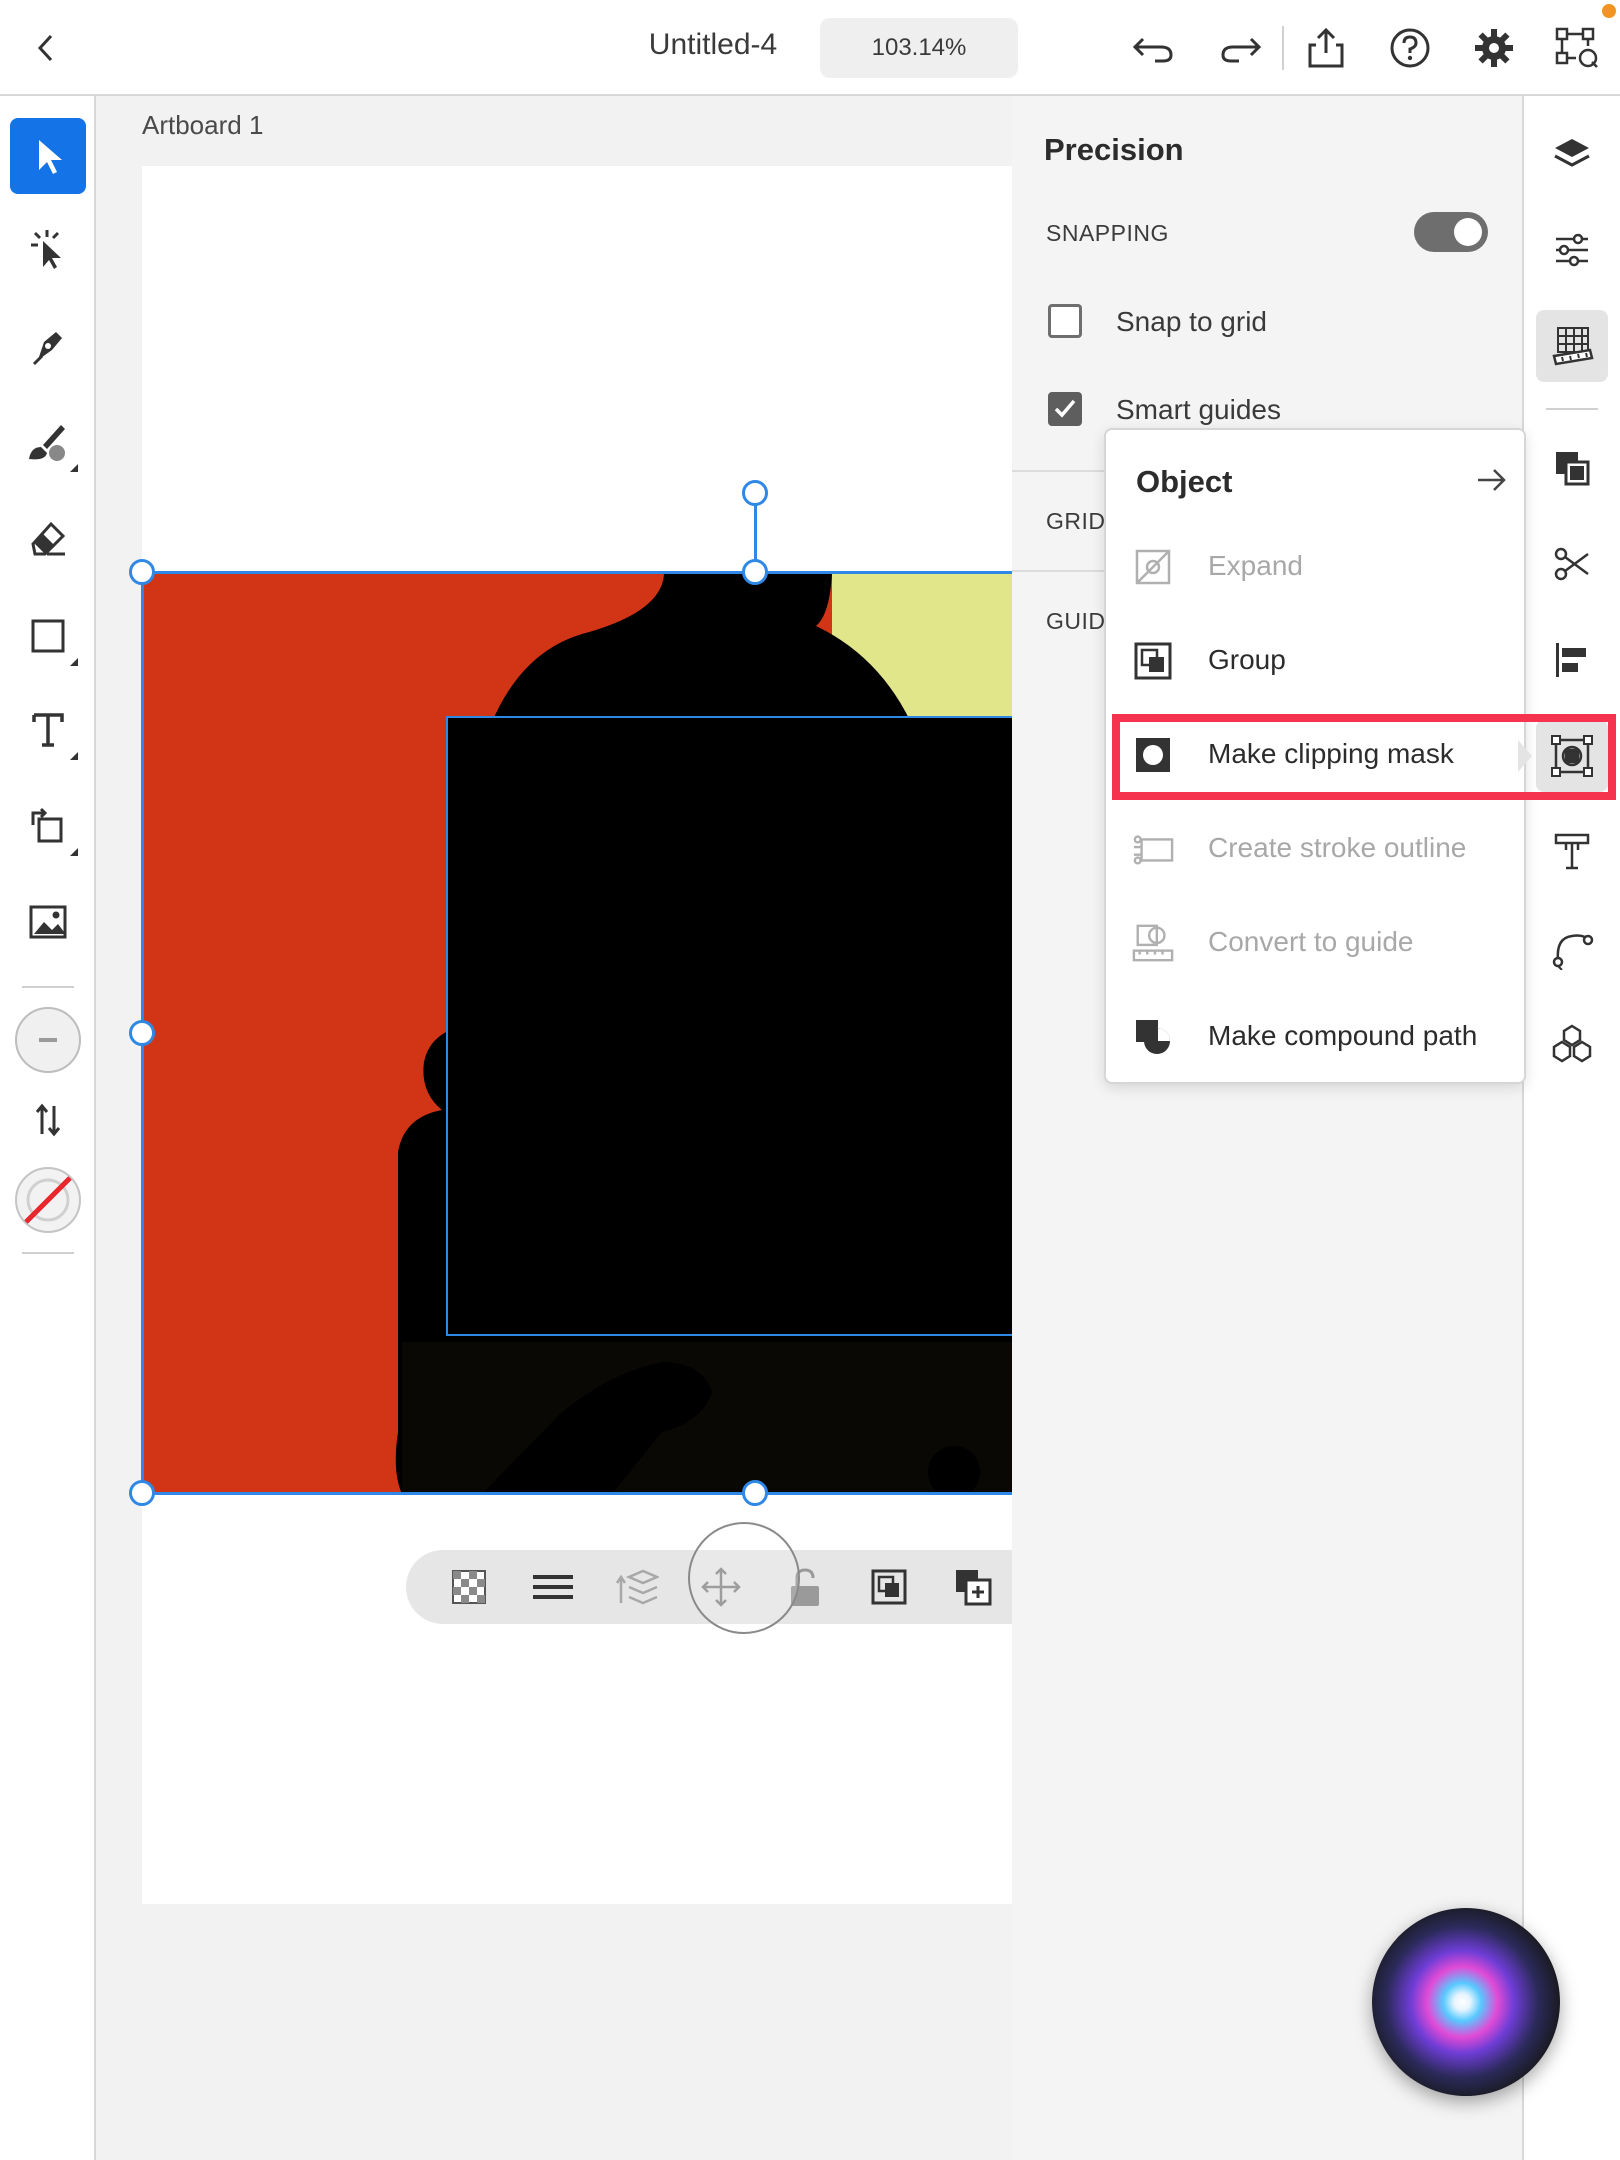 The width and height of the screenshot is (1620, 2160). Describe the element at coordinates (1572, 948) in the screenshot. I see `path-button` at that location.